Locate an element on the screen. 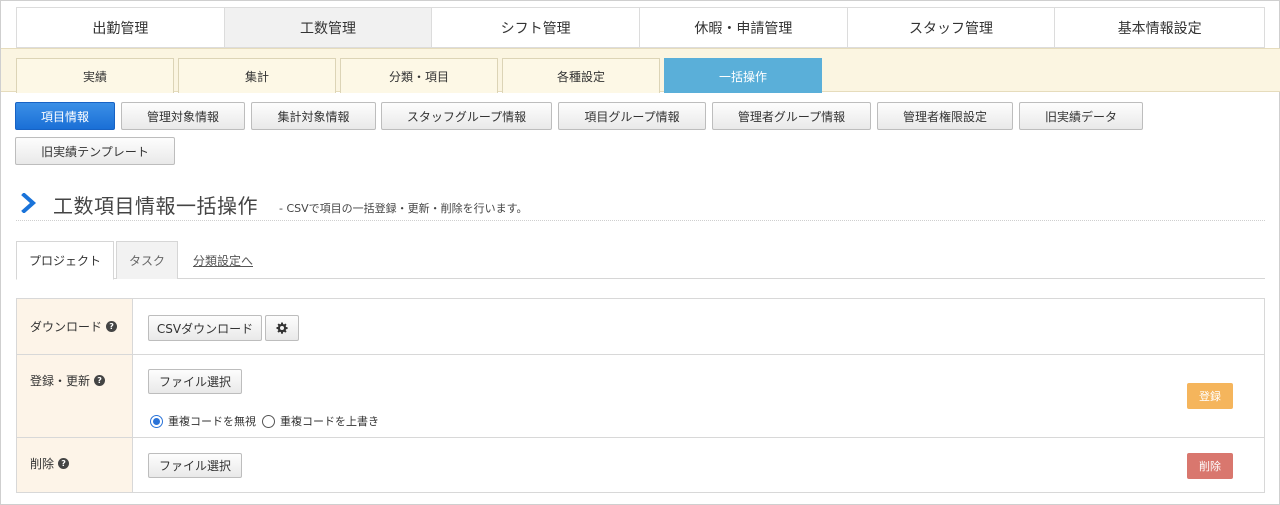 This screenshot has width=1280, height=505. download-label-cell: ダウンロード ? is located at coordinates (75, 326).